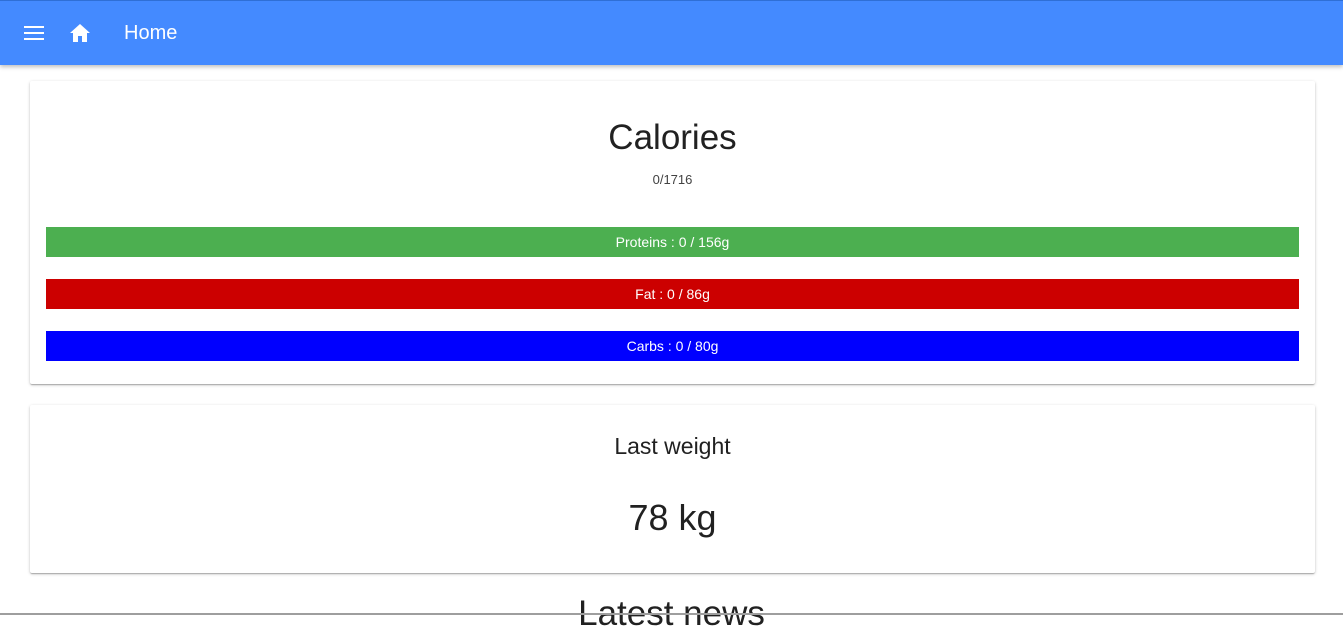 The image size is (1343, 634). I want to click on fat-progress-bar: Fat : 0 / 86g, so click(672, 294).